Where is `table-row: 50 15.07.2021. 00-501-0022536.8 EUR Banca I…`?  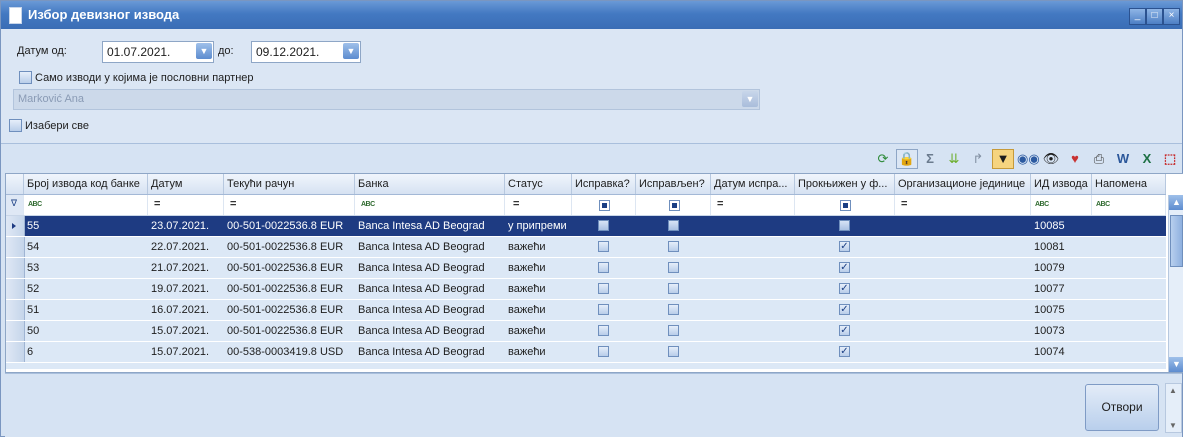
table-row: 50 15.07.2021. 00-501-0022536.8 EUR Banca I… is located at coordinates (586, 331).